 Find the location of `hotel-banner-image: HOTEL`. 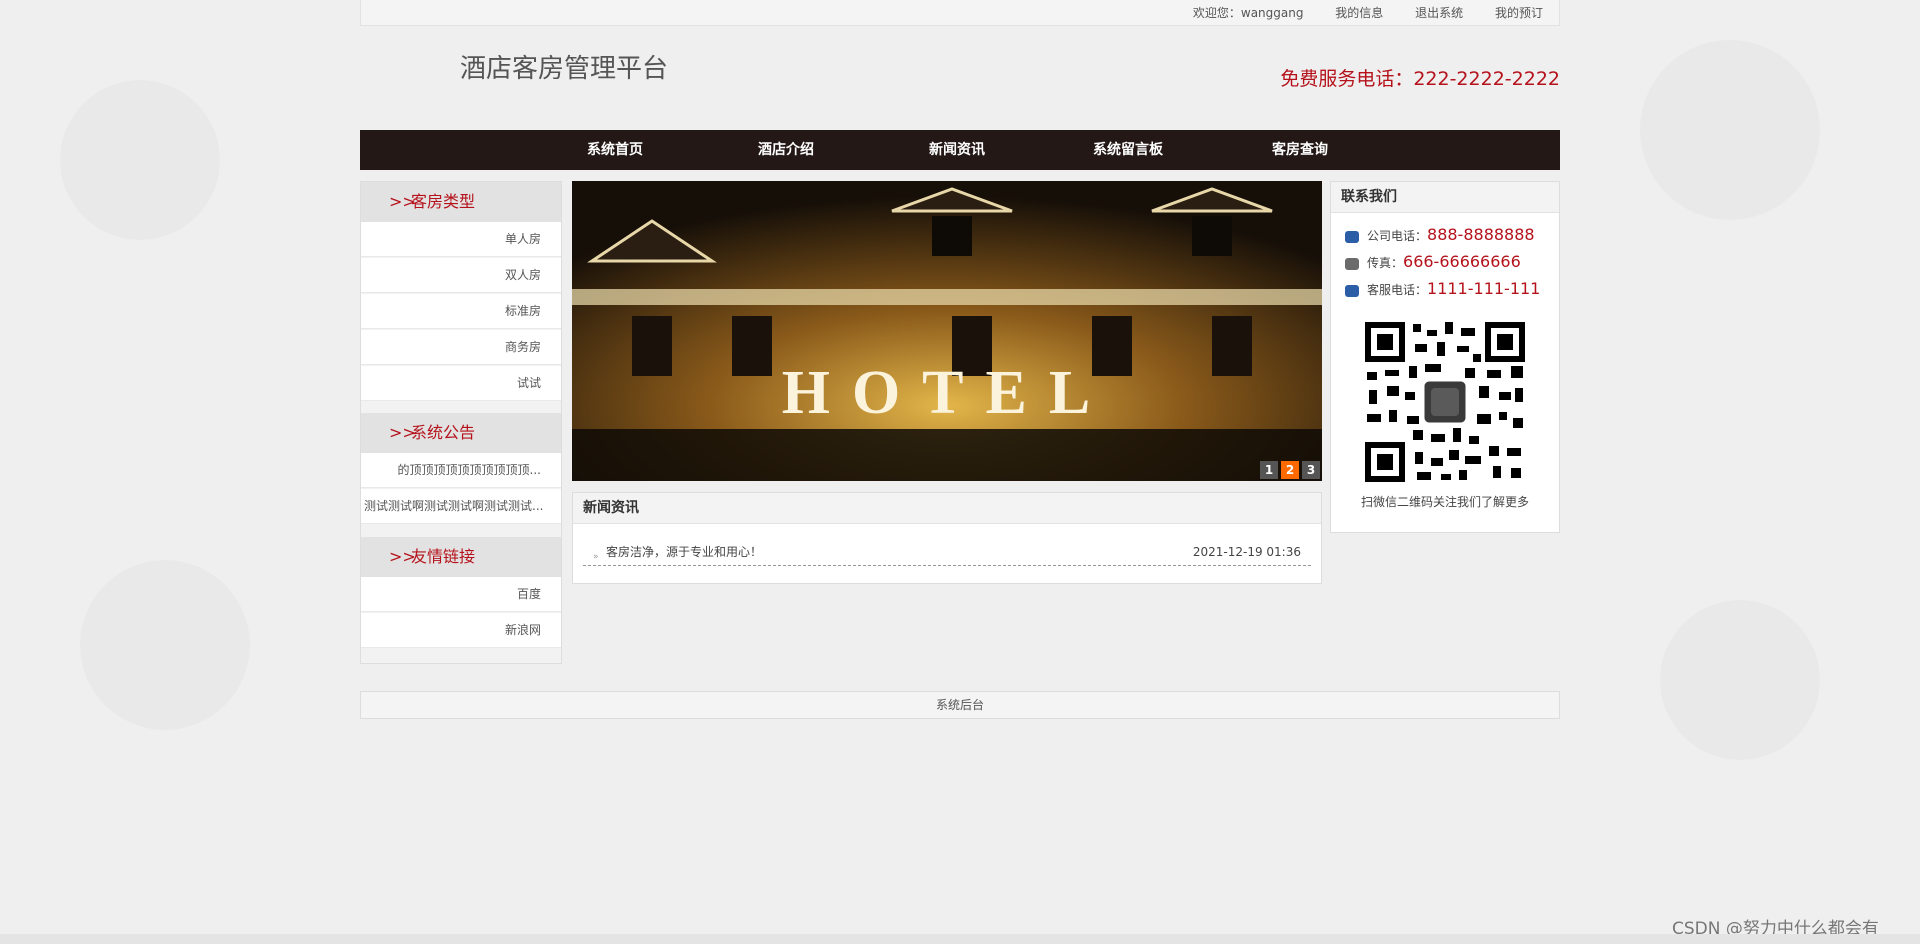

hotel-banner-image: HOTEL is located at coordinates (947, 331).